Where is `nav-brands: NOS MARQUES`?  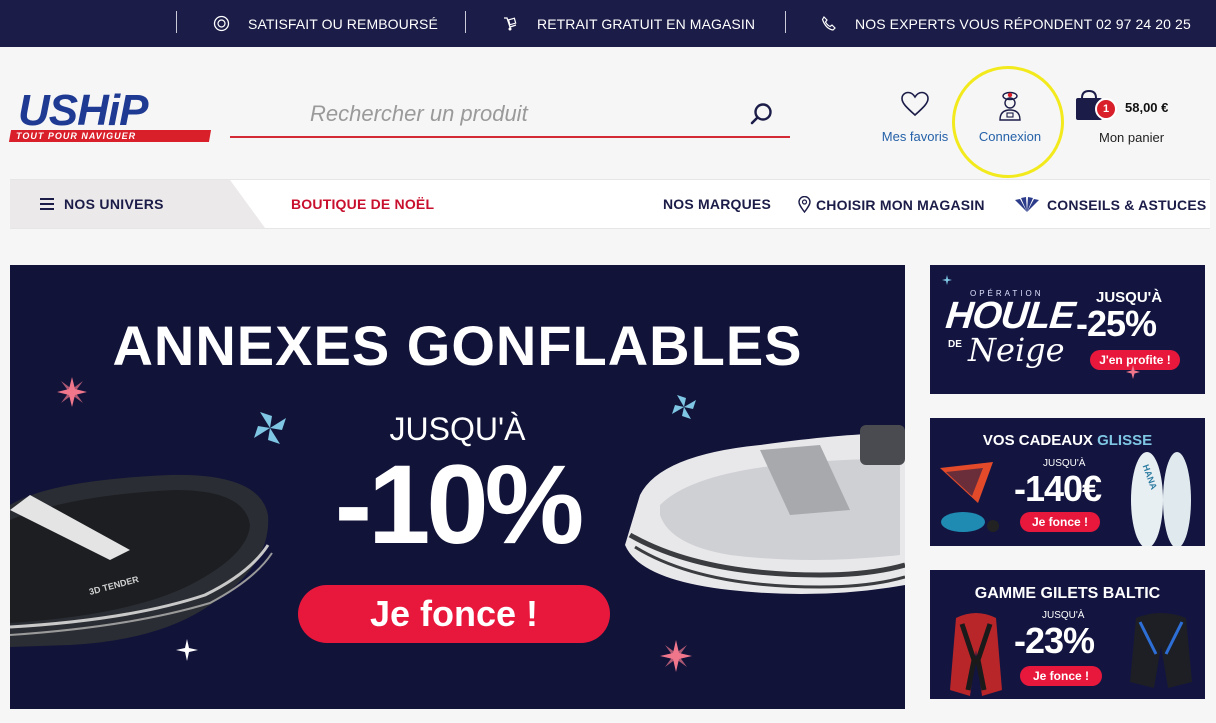
nav-brands: NOS MARQUES is located at coordinates (717, 204).